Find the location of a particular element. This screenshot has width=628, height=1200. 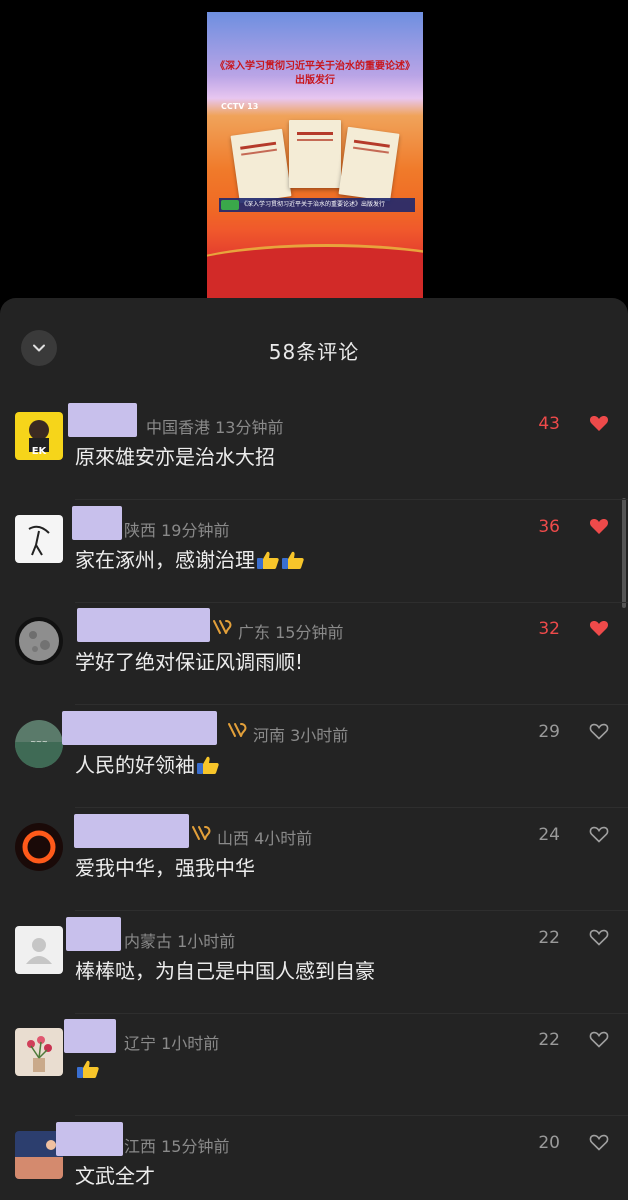

comment-text: 原來雄安亦是治水大招 is located at coordinates (175, 455).